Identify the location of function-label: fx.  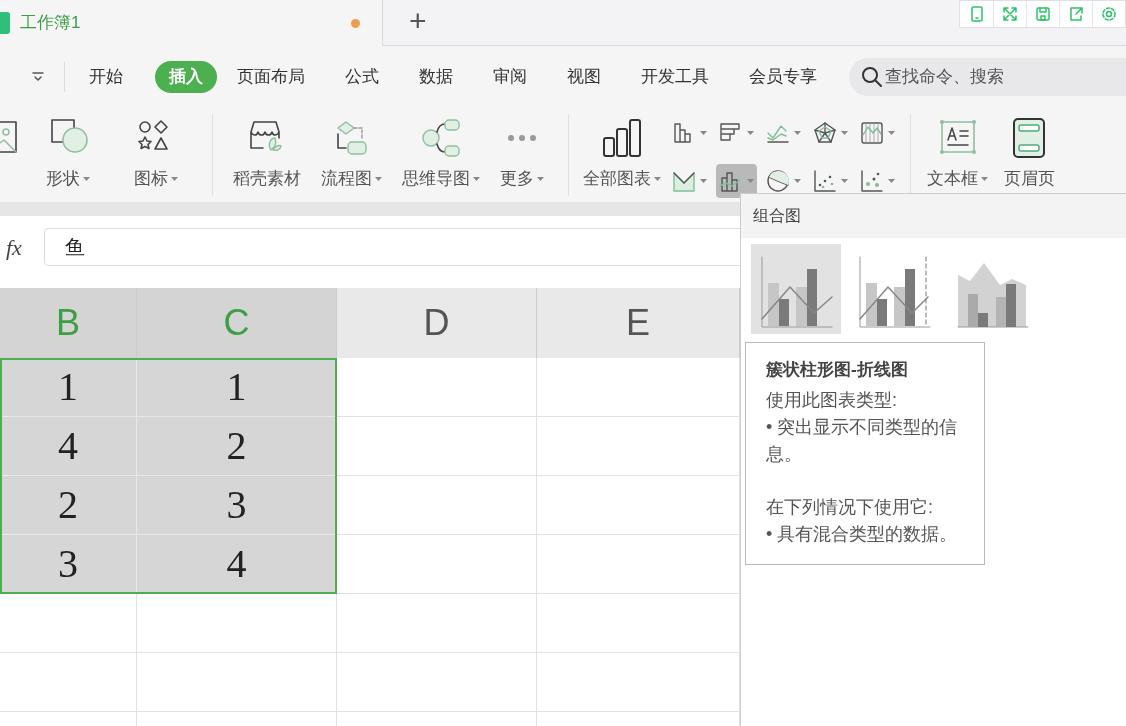
(14, 247).